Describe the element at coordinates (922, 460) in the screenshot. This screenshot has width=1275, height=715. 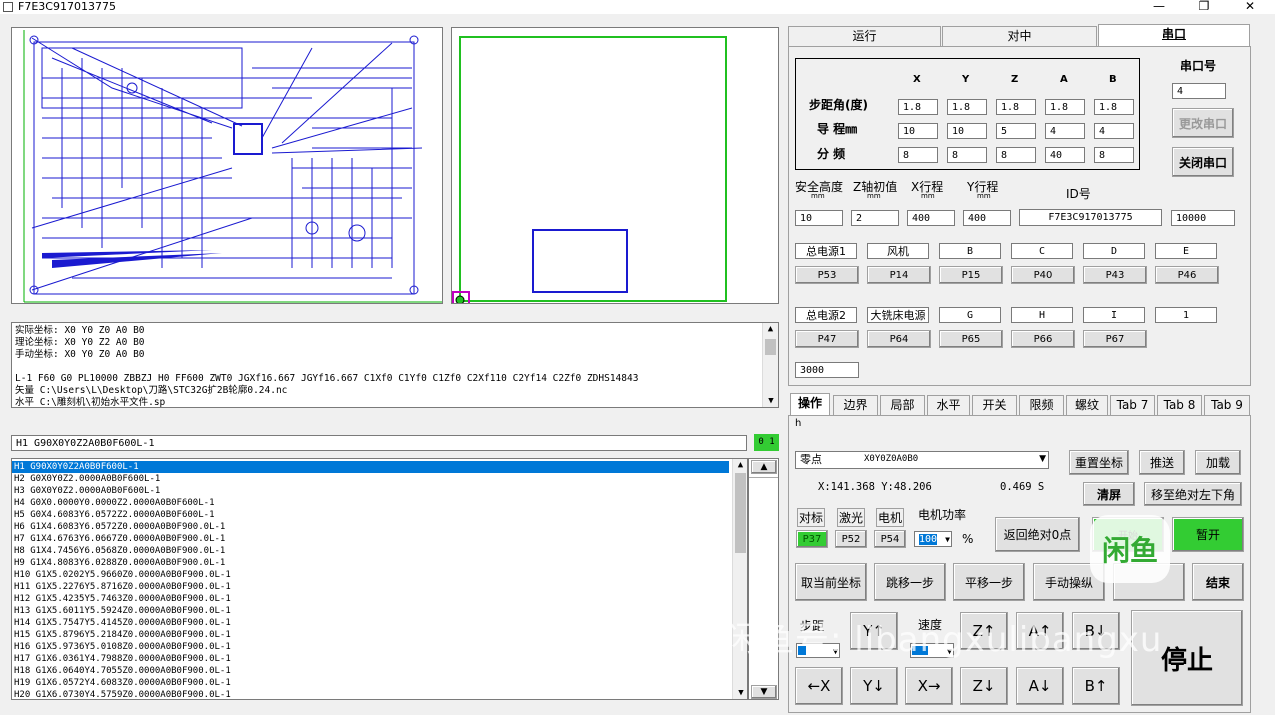
I see `zero-point-select: 零点 X0Y0Z0A0B0 ▼` at that location.